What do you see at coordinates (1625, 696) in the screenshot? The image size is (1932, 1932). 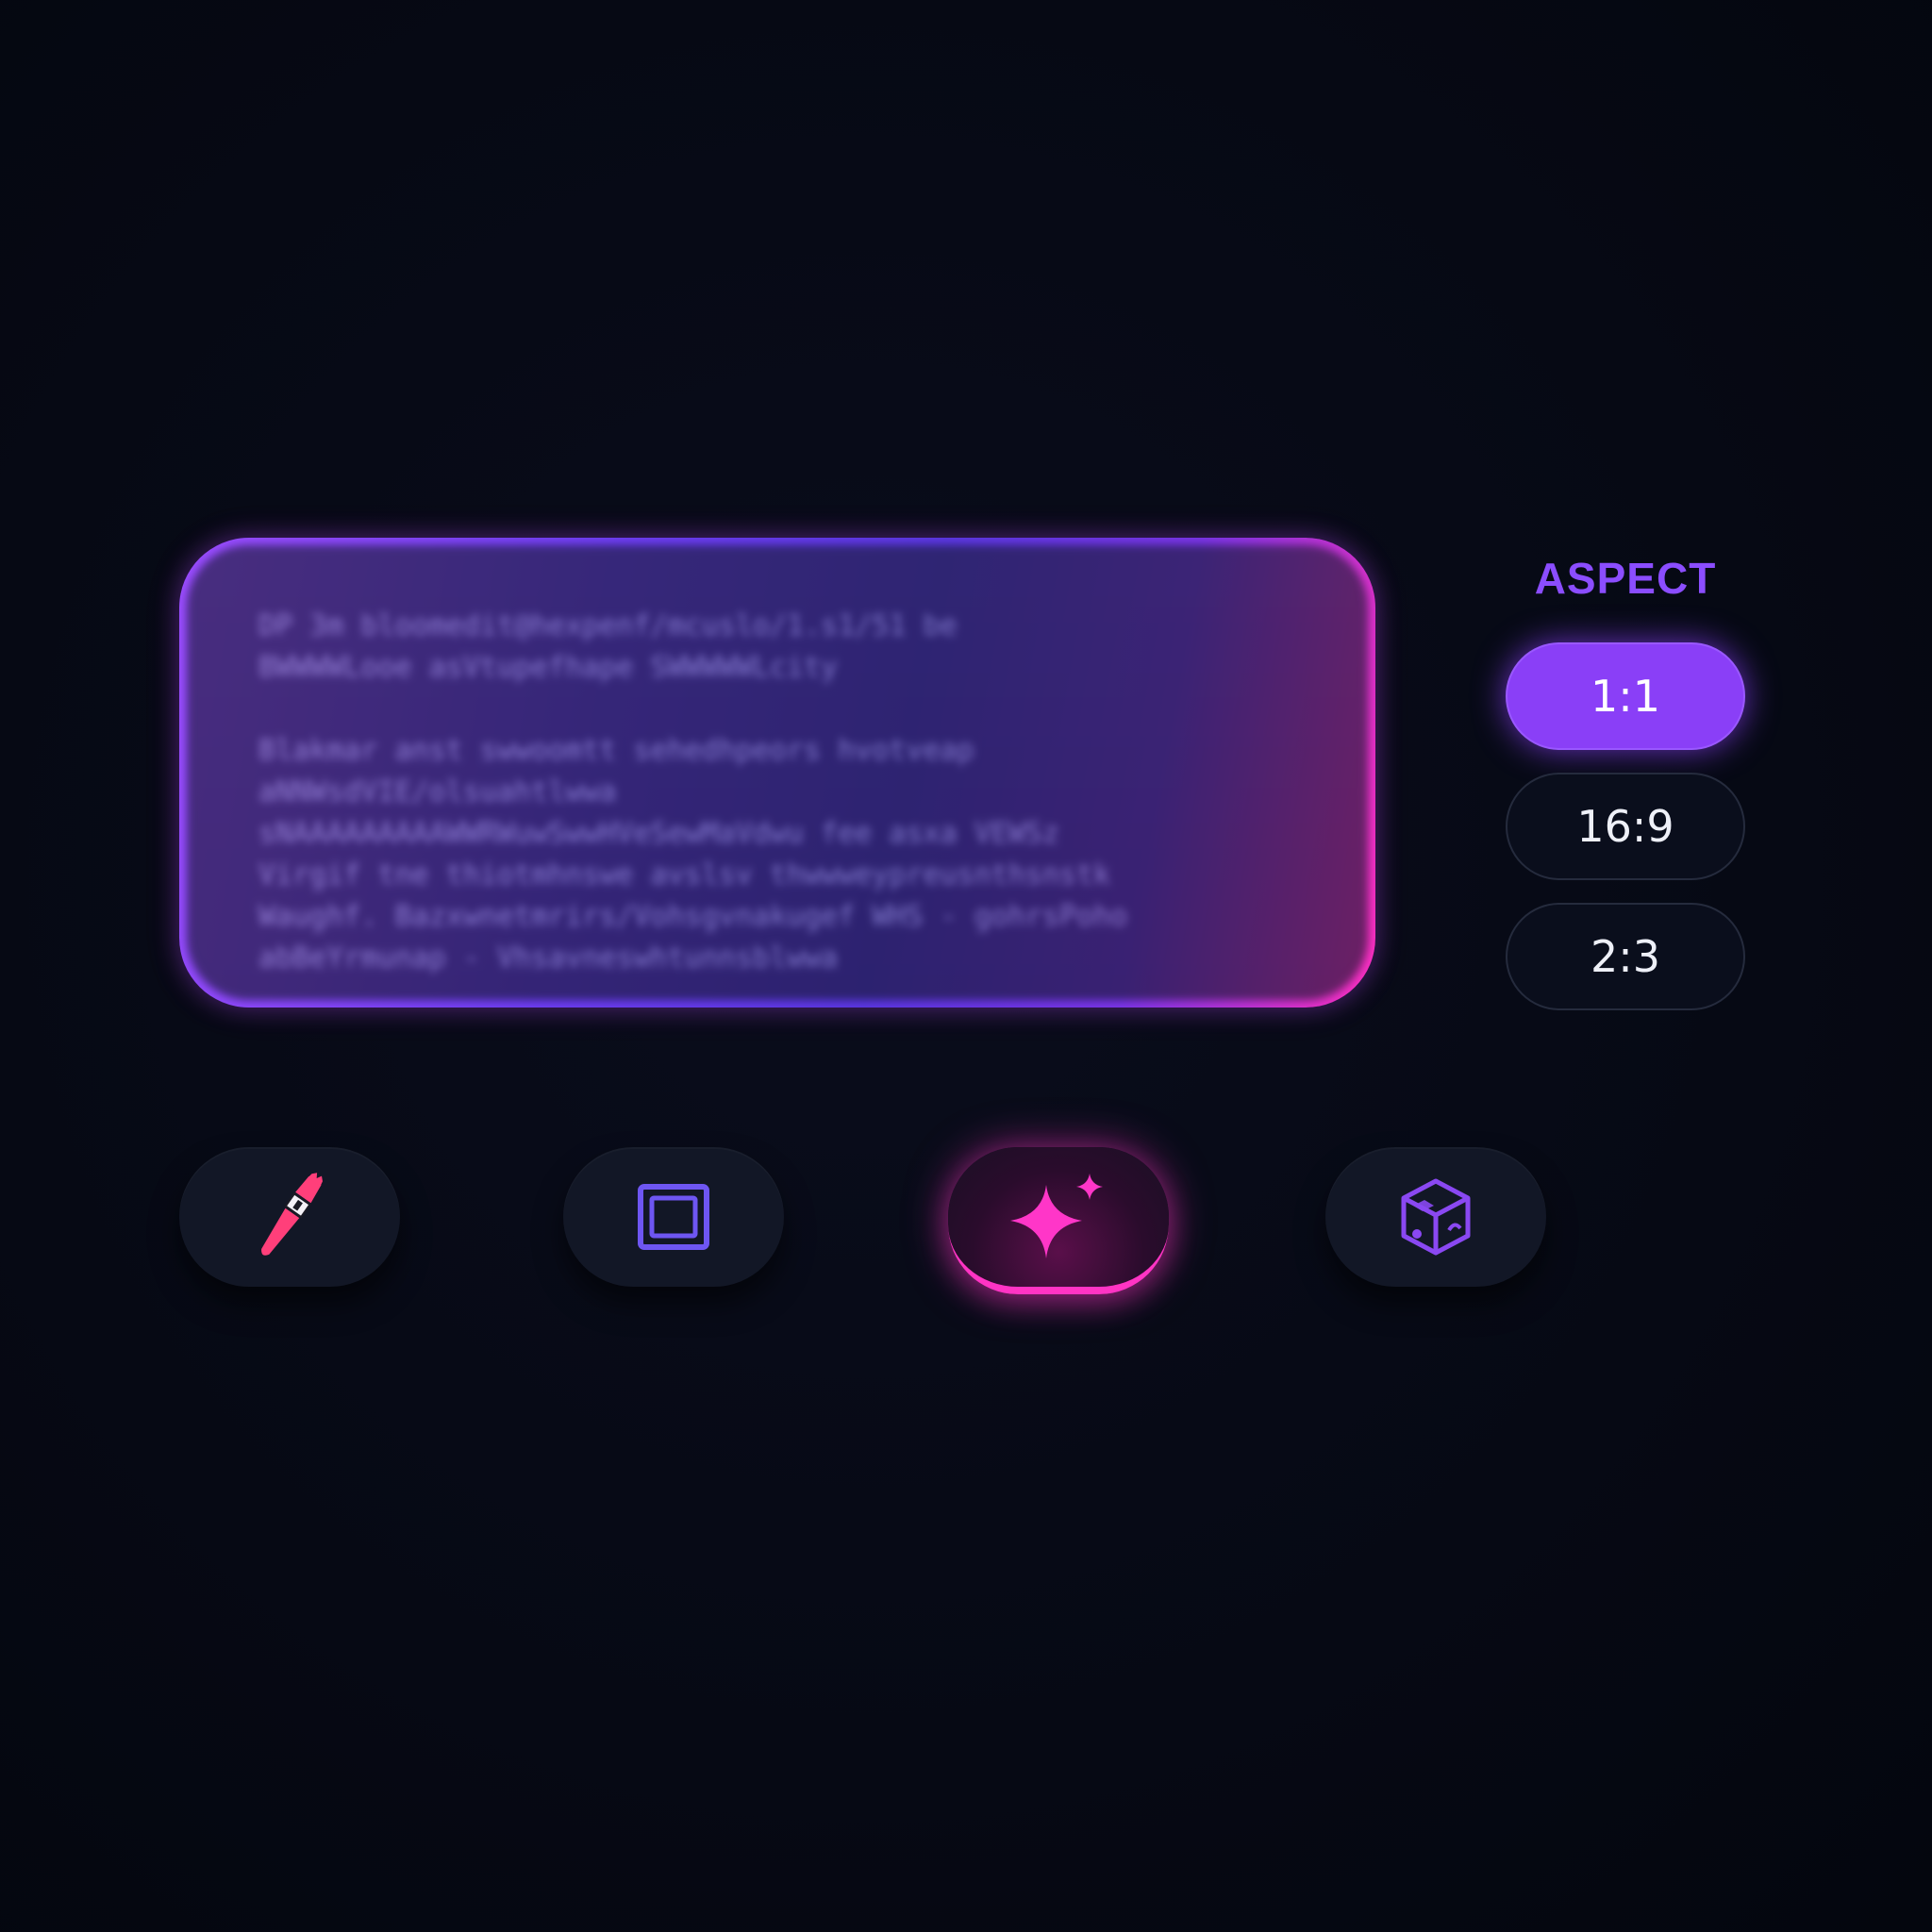 I see `aspect-option-1-1: 1:1` at bounding box center [1625, 696].